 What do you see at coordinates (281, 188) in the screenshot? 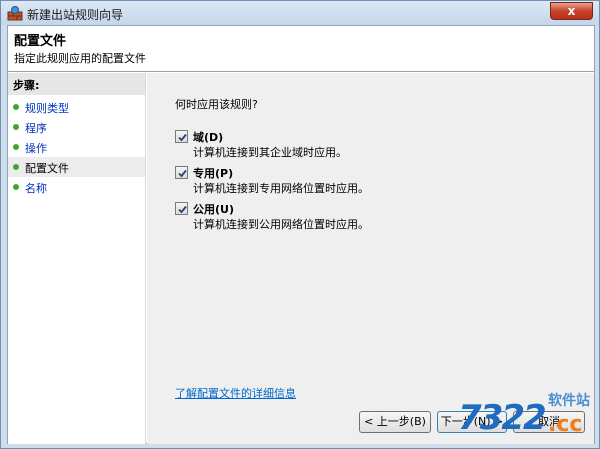
I see `private-description: 计算机连接到专用网络位置时应用。` at bounding box center [281, 188].